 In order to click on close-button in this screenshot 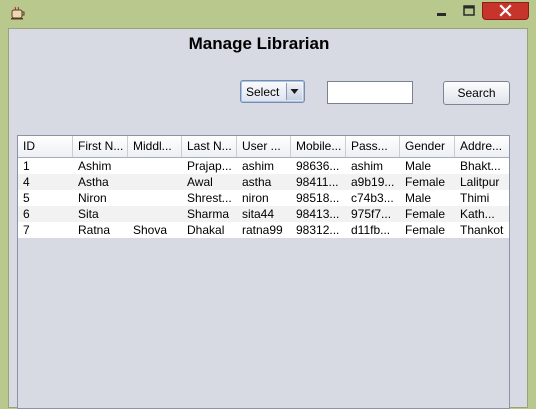, I will do `click(505, 11)`.